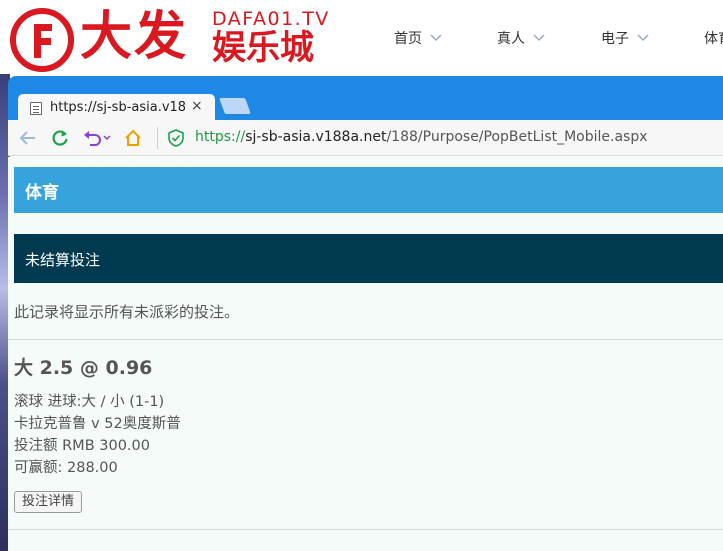 The height and width of the screenshot is (551, 723). What do you see at coordinates (42, 193) in the screenshot?
I see `page-title: 体育` at bounding box center [42, 193].